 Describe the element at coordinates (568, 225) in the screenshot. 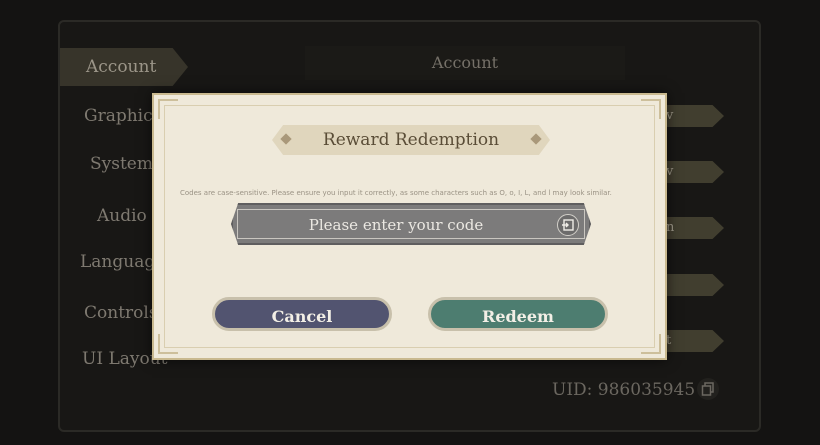

I see `paste-icon` at that location.